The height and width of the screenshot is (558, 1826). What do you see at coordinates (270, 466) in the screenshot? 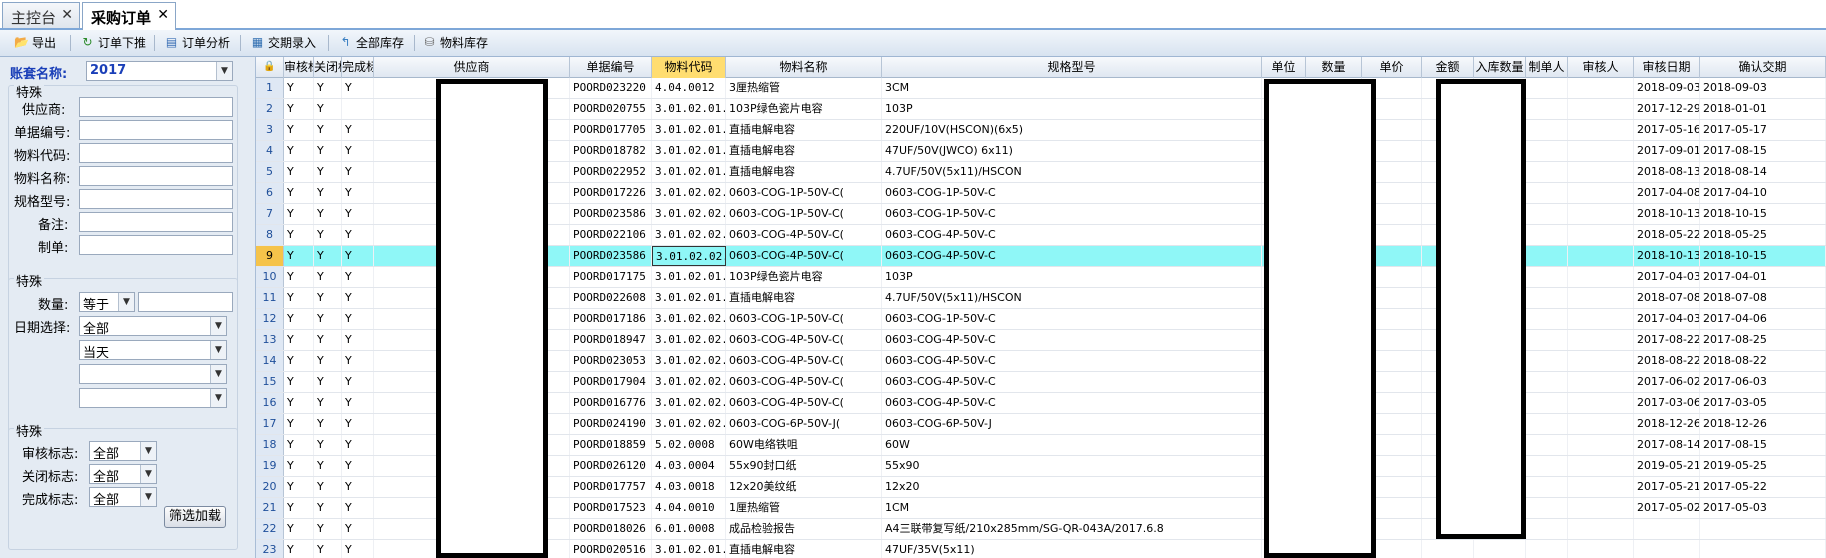
I see `cell-row-number: 19` at bounding box center [270, 466].